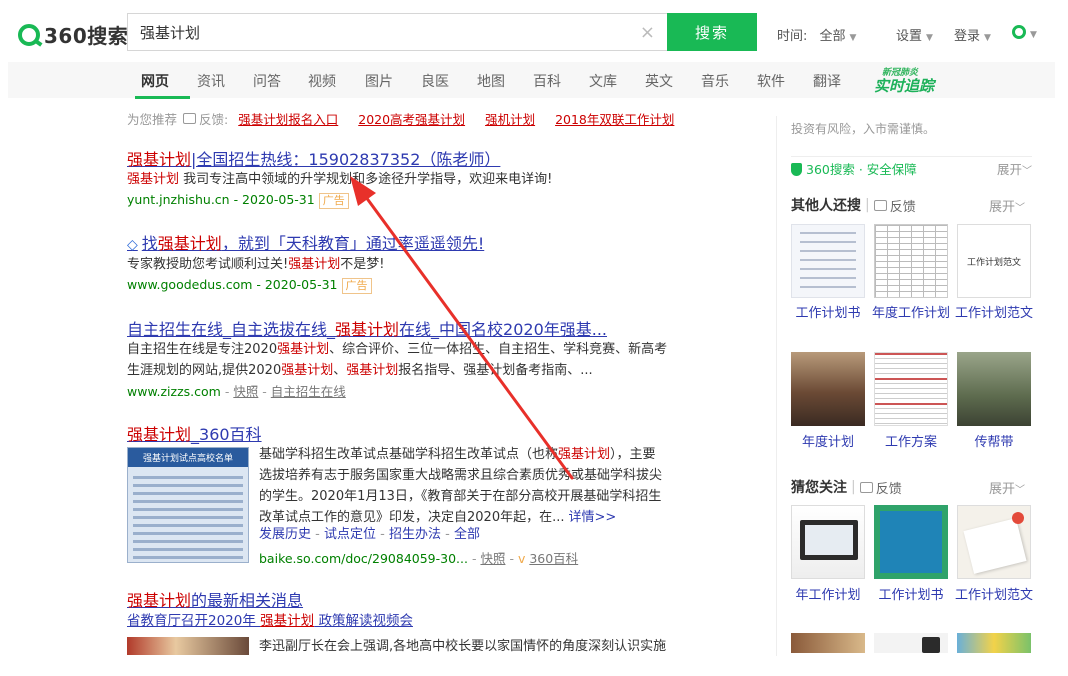 This screenshot has width=1068, height=676. Describe the element at coordinates (202, 349) in the screenshot. I see `desc-text: 自主招生在线是专注2020` at that location.